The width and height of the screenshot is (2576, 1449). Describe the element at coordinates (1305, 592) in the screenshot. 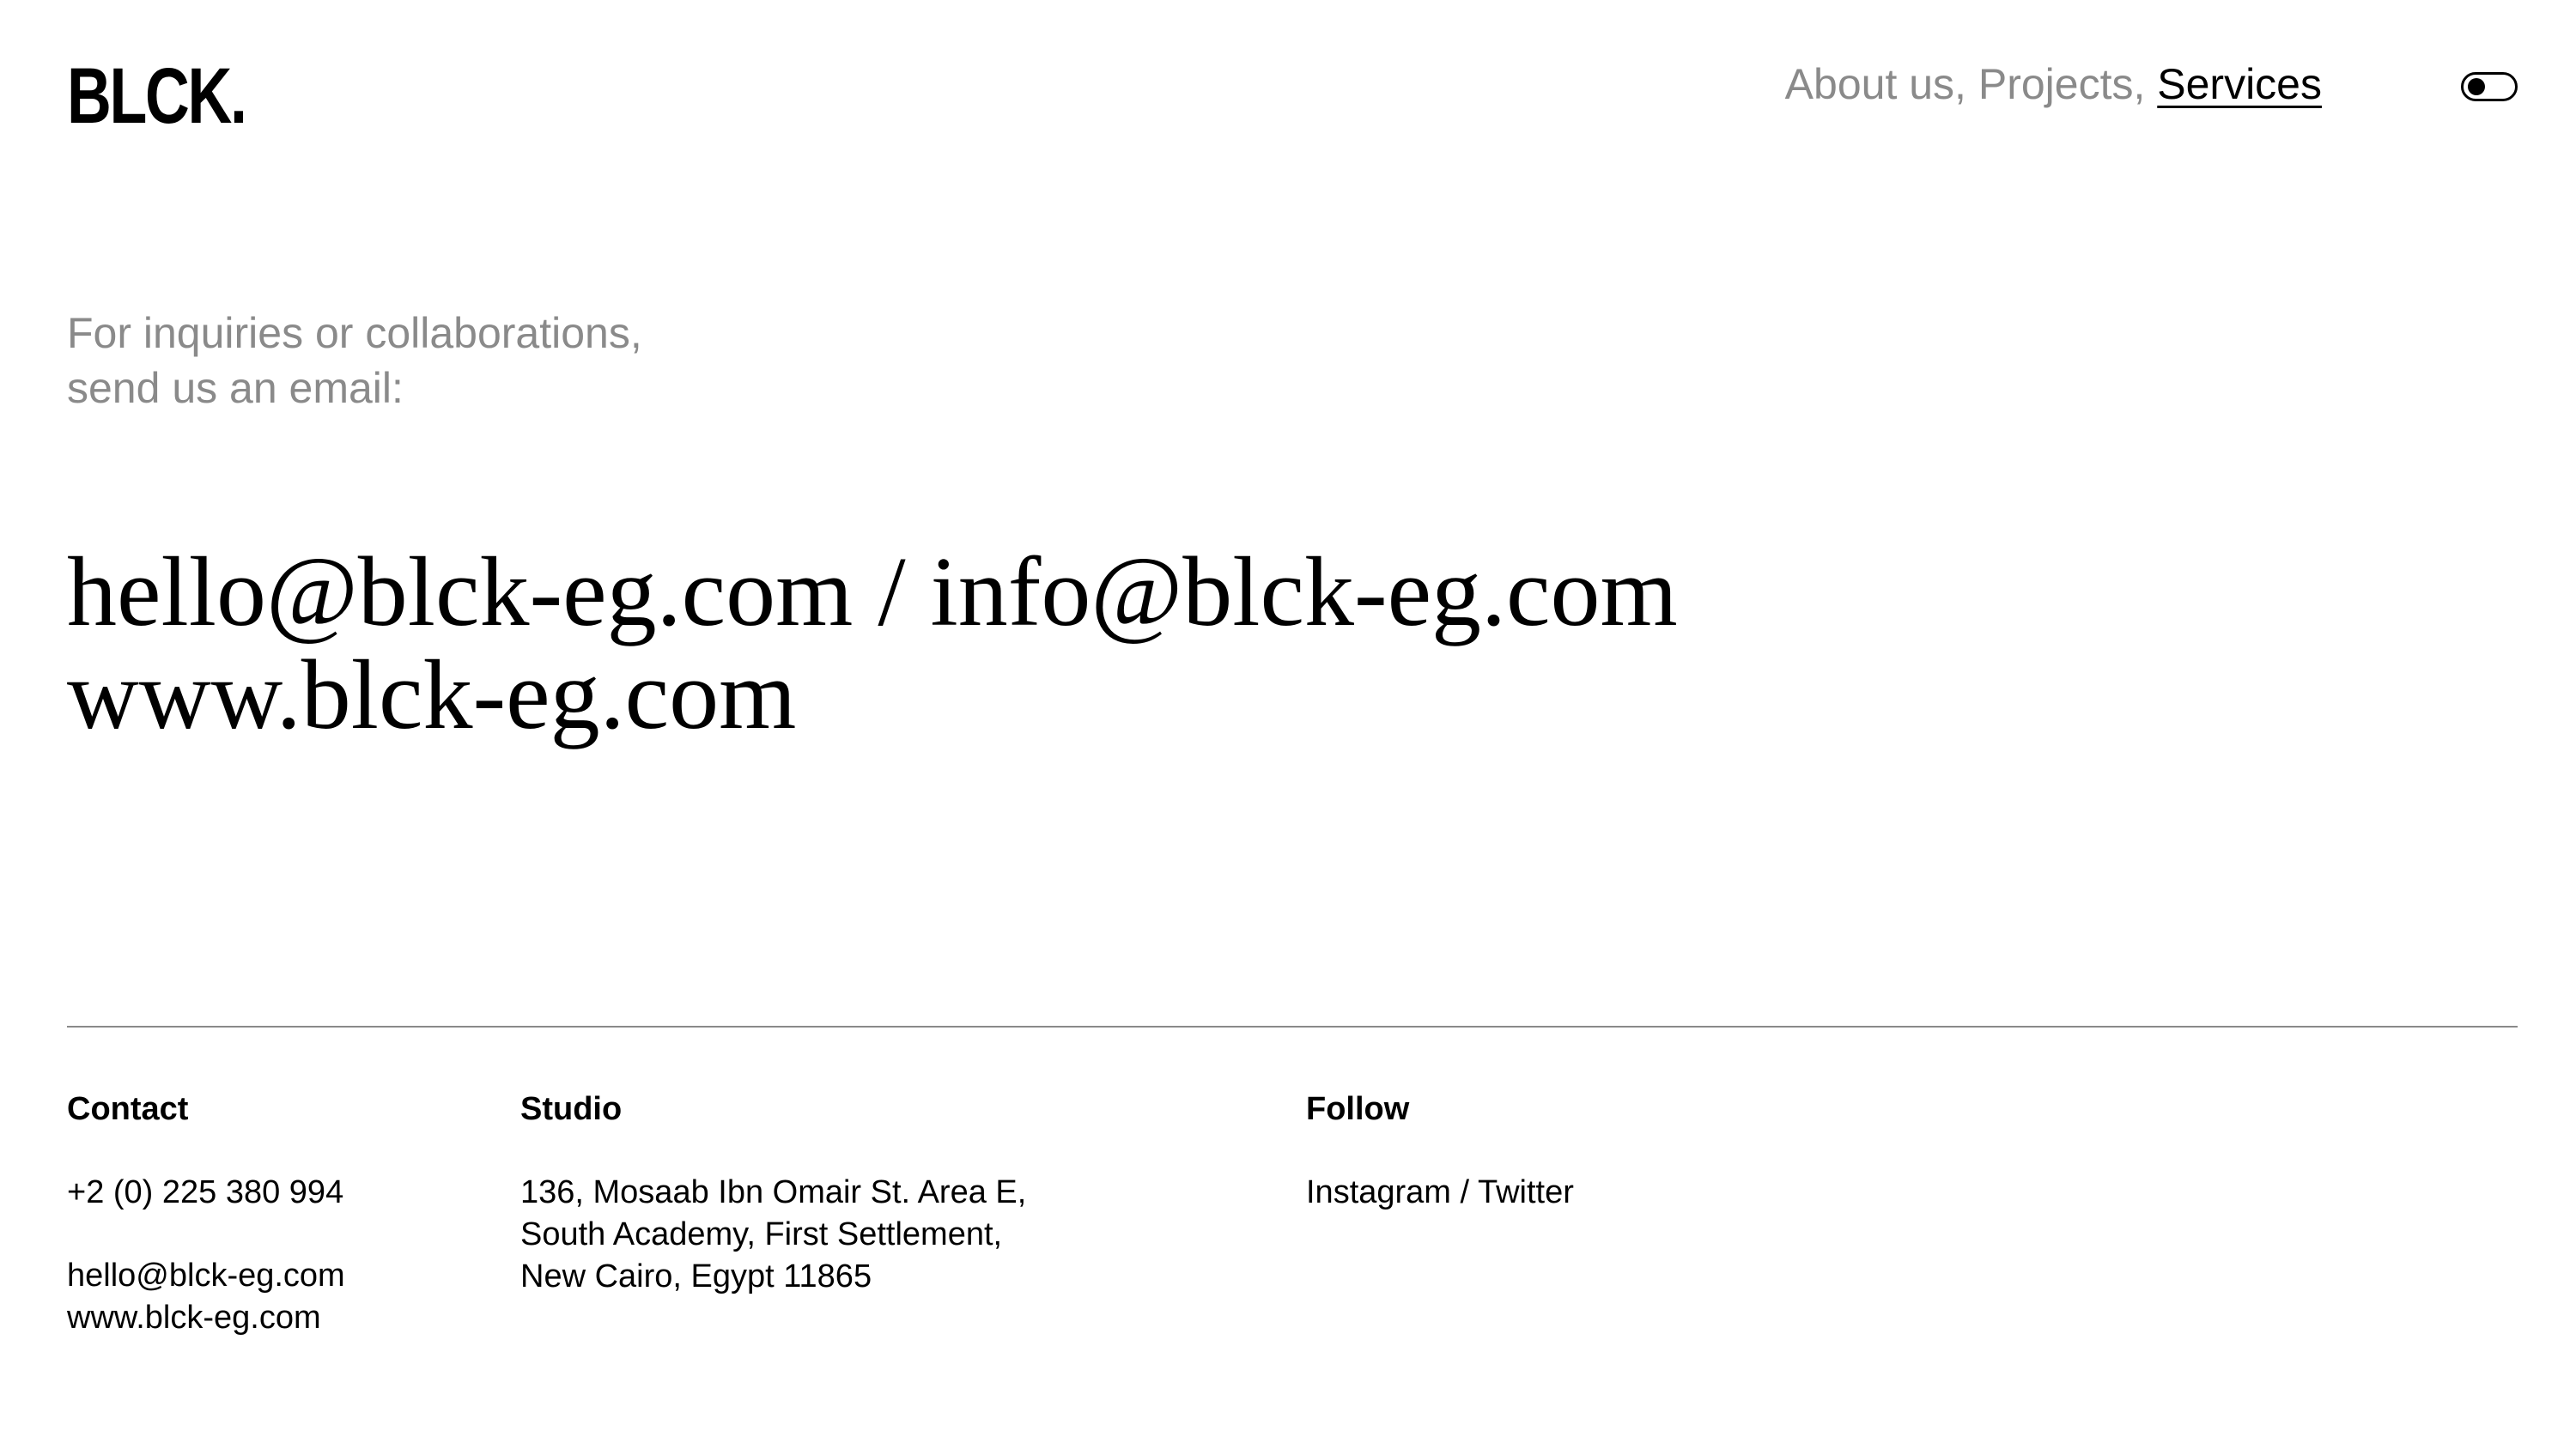

I see `hero-email-info-link: info@blck-eg.com` at that location.